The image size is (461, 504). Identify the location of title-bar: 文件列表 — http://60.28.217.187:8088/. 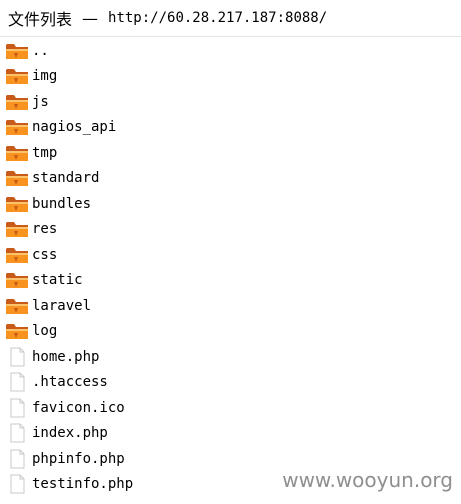
(230, 18).